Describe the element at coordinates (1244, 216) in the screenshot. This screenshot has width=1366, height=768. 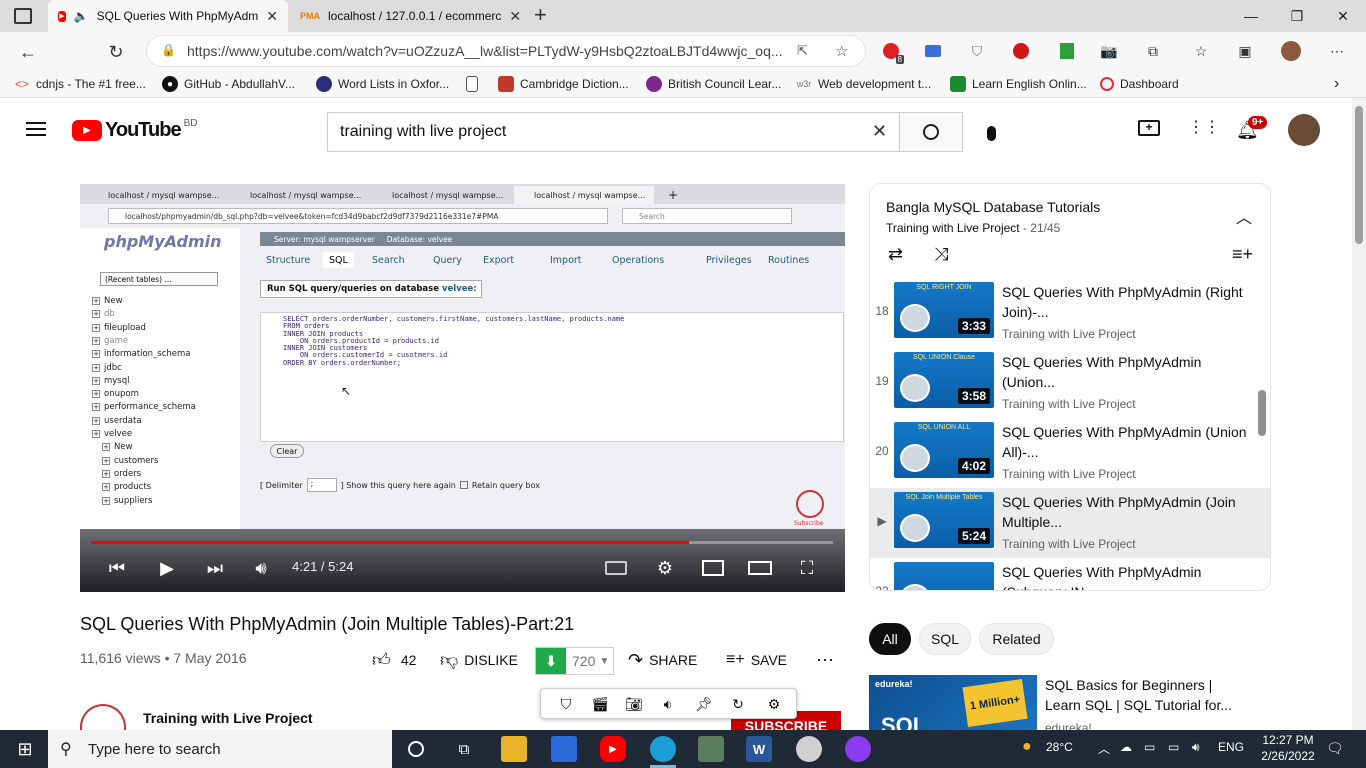
I see `collapse-chevron-icon: ︿` at that location.